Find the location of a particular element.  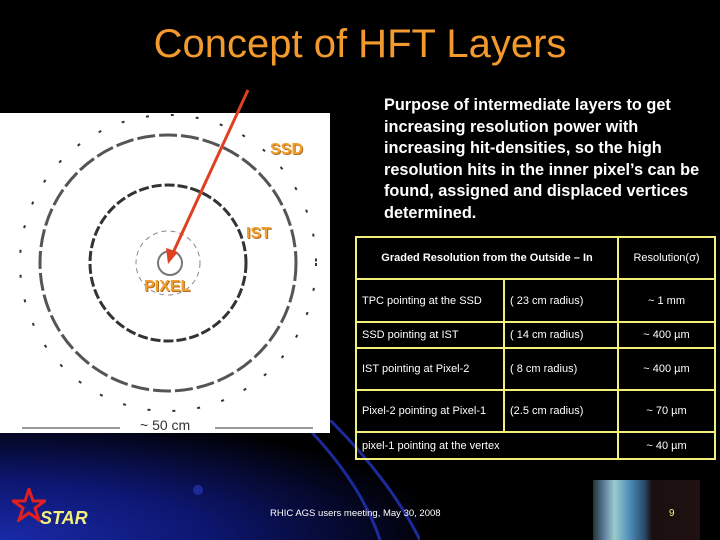

row-resolution: ~ 40 µm is located at coordinates (666, 445).